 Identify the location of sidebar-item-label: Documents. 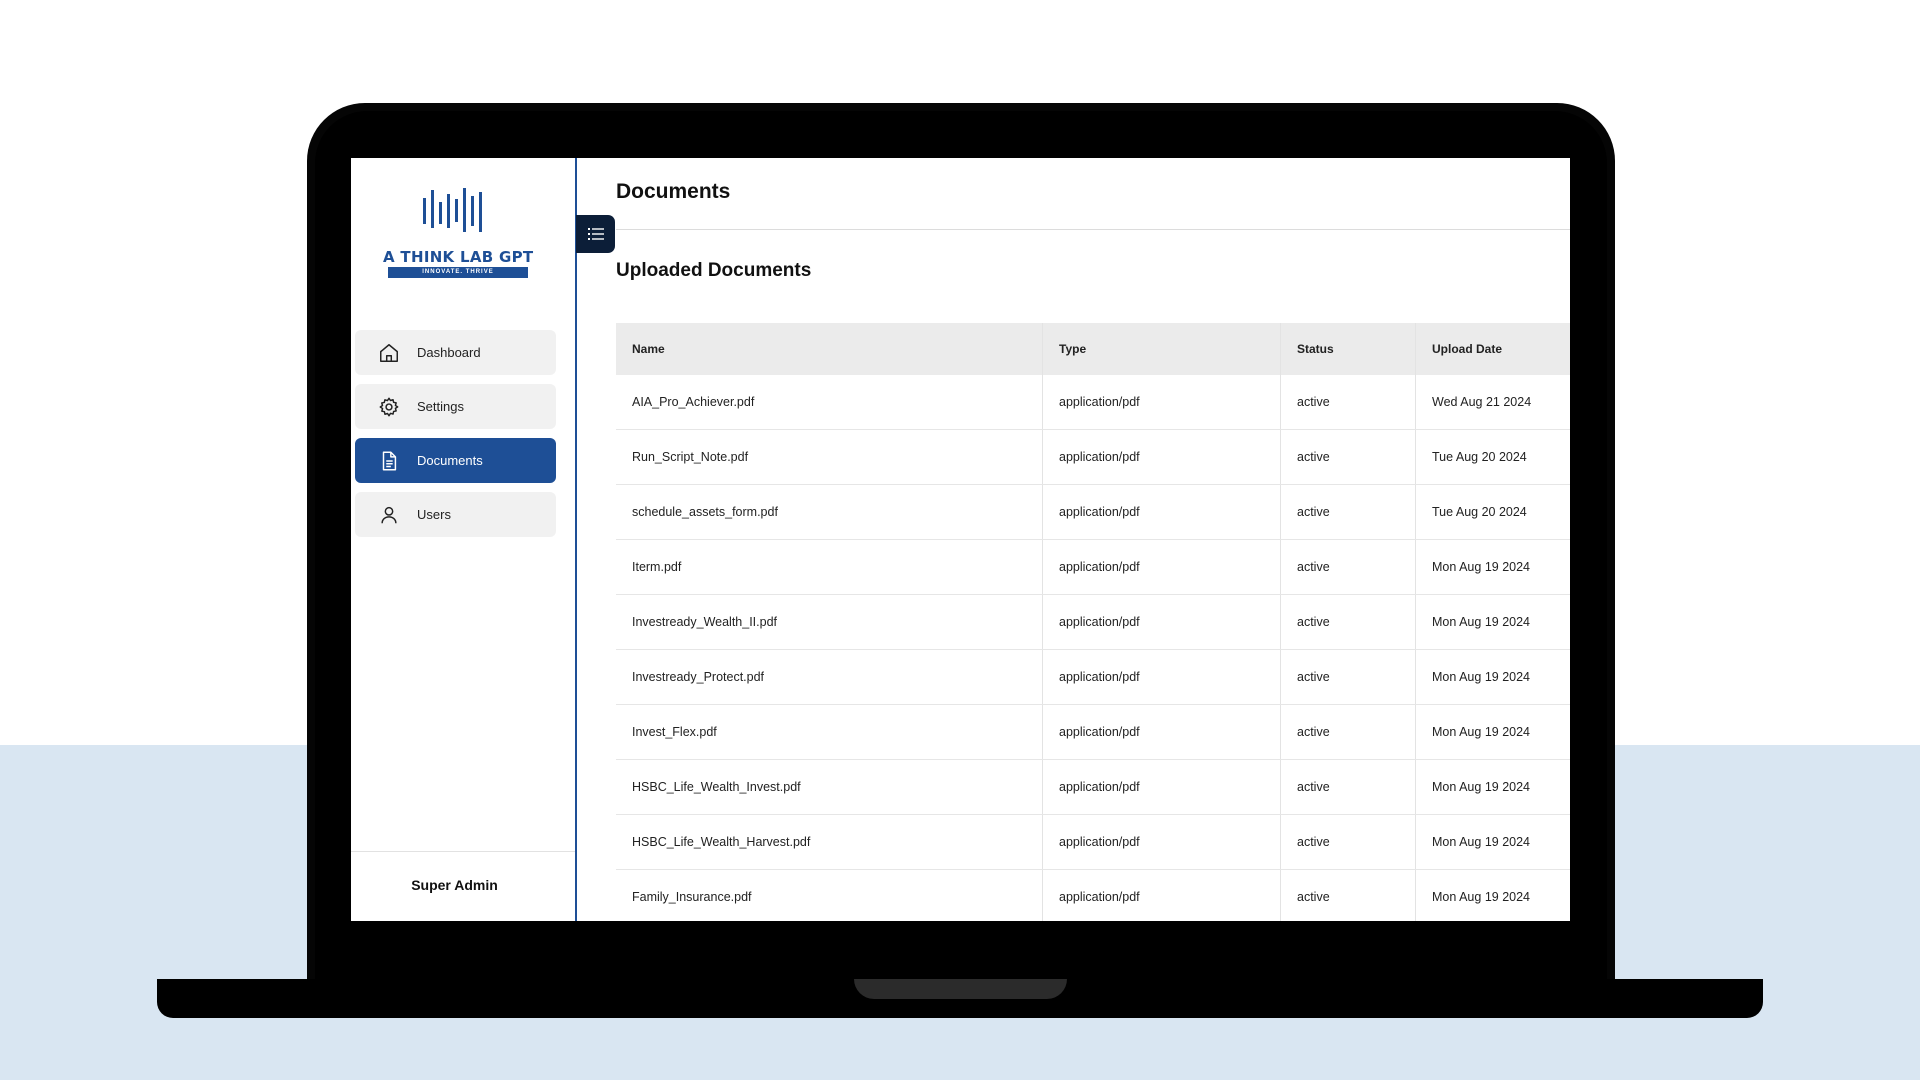
(450, 460).